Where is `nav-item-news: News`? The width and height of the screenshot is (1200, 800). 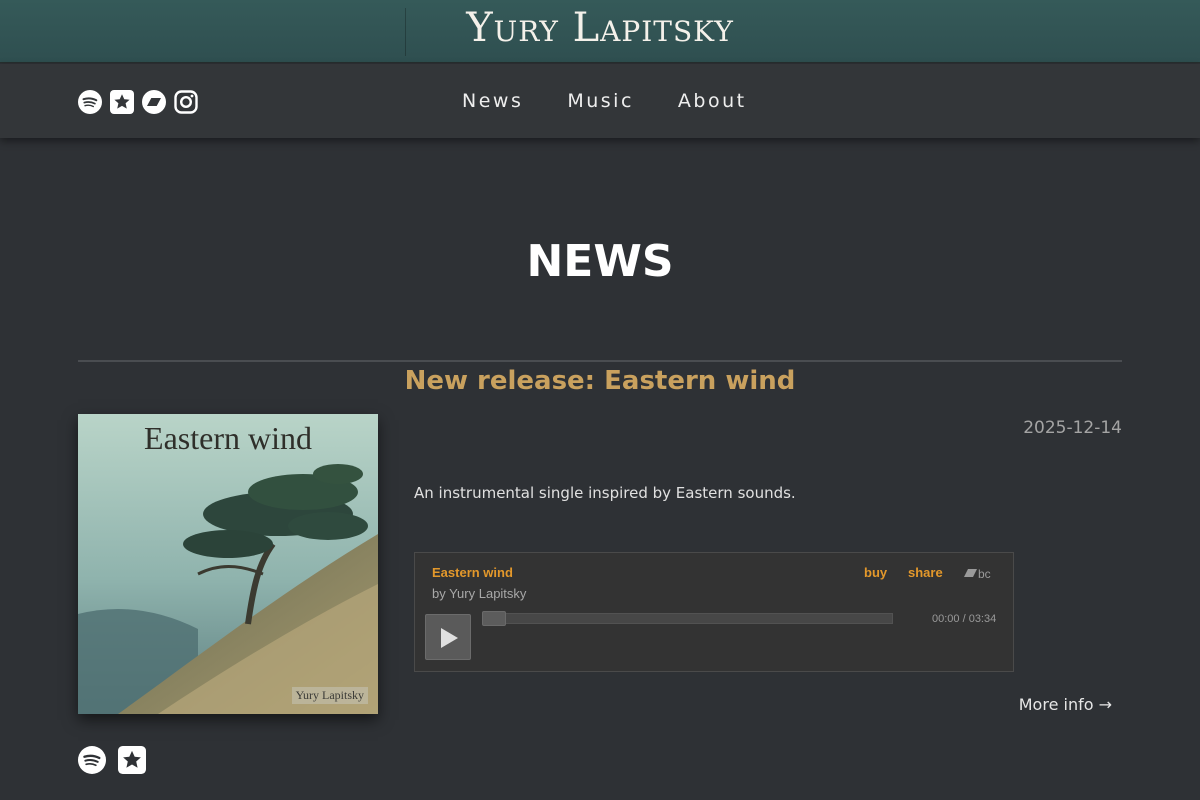
nav-item-news: News is located at coordinates (492, 101).